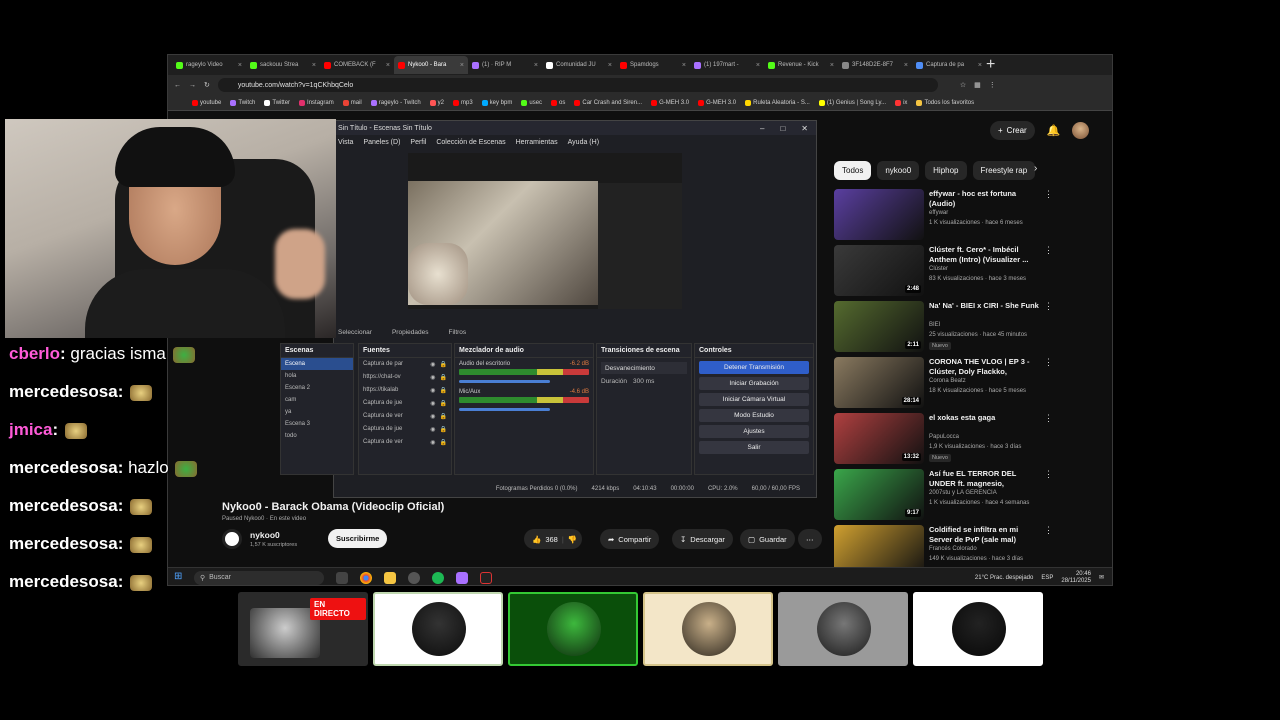  Describe the element at coordinates (947, 381) in the screenshot. I see `video-channel: Corona Beatz` at that location.